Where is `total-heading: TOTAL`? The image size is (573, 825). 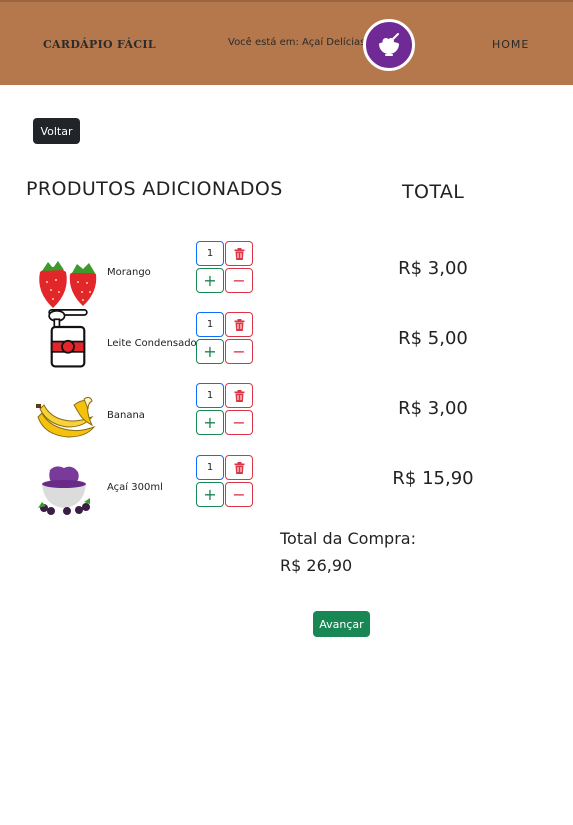 total-heading: TOTAL is located at coordinates (433, 192).